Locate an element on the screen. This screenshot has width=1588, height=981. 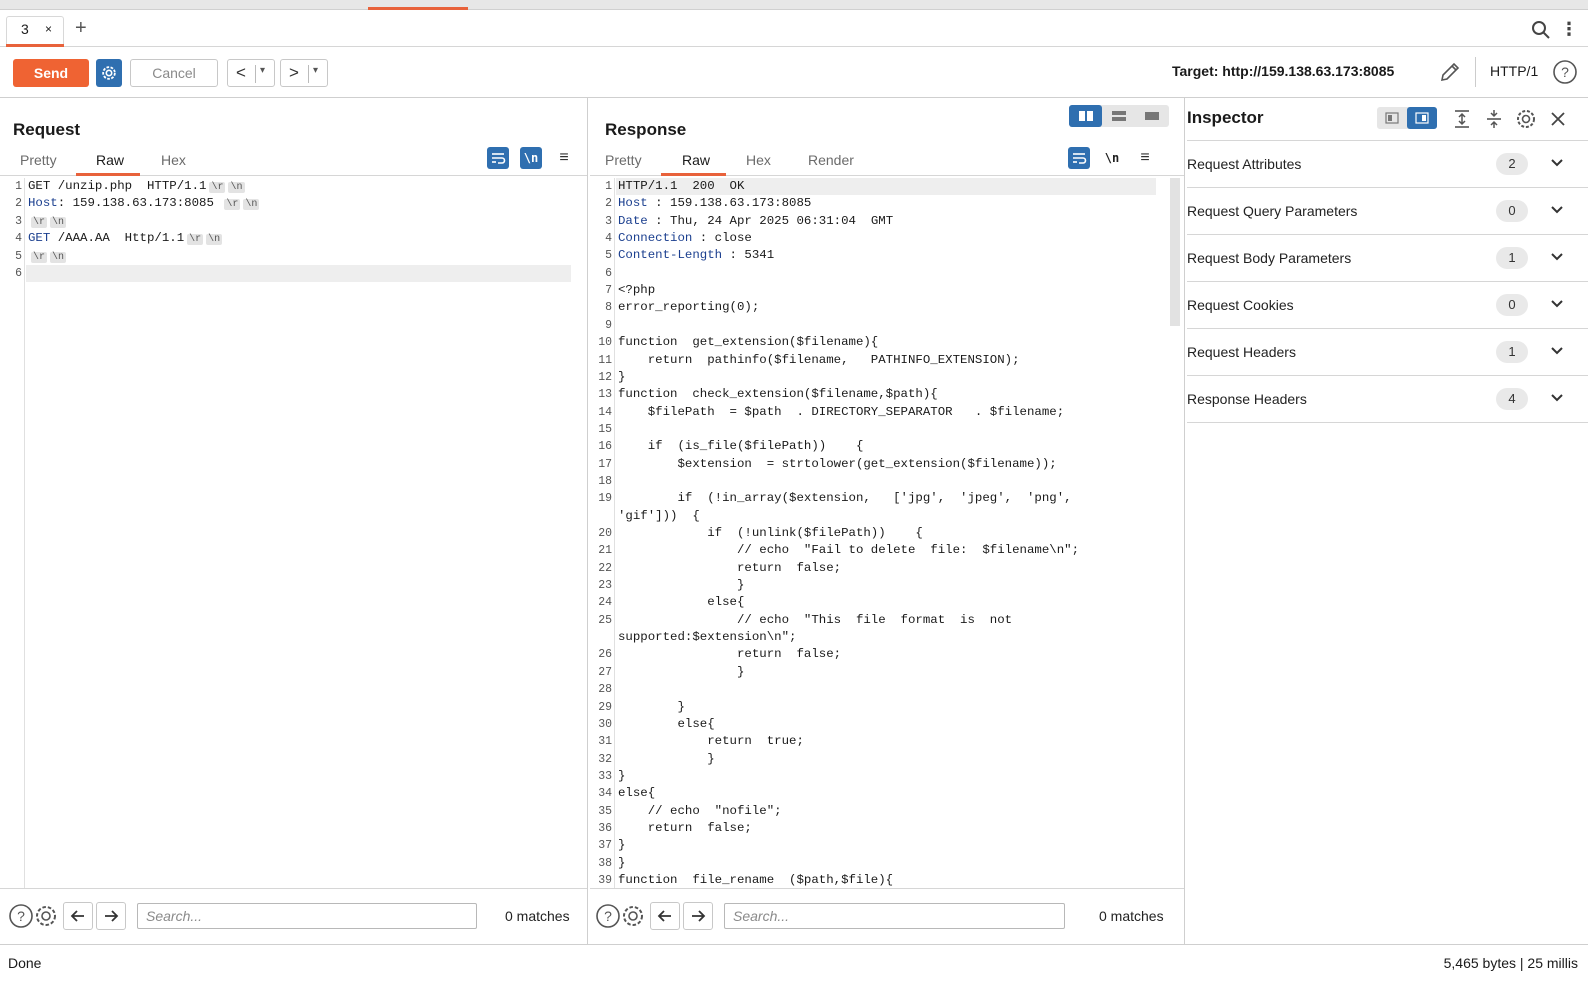
code-text: function file_rename ($path,$file){ is located at coordinates (755, 880).